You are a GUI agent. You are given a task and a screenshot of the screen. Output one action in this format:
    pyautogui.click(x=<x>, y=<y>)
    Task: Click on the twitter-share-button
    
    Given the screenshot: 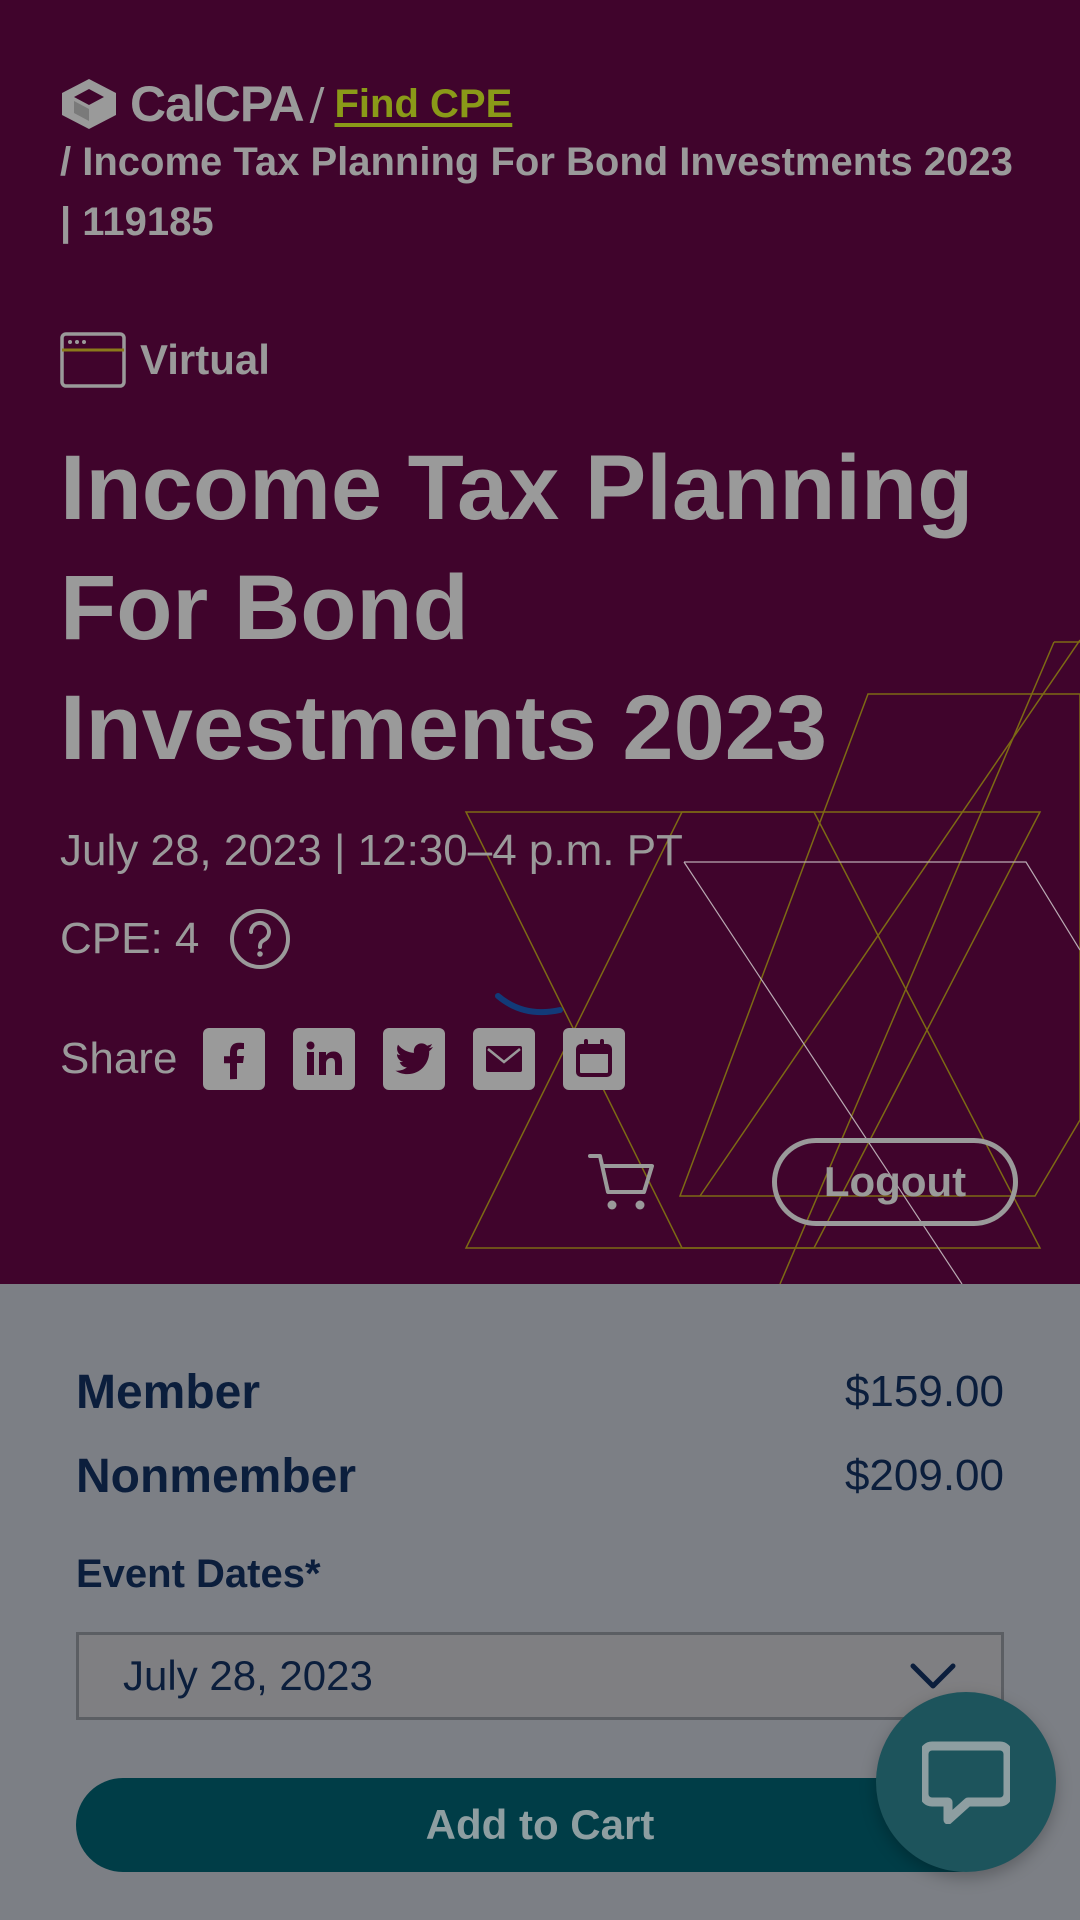 What is the action you would take?
    pyautogui.click(x=414, y=1059)
    